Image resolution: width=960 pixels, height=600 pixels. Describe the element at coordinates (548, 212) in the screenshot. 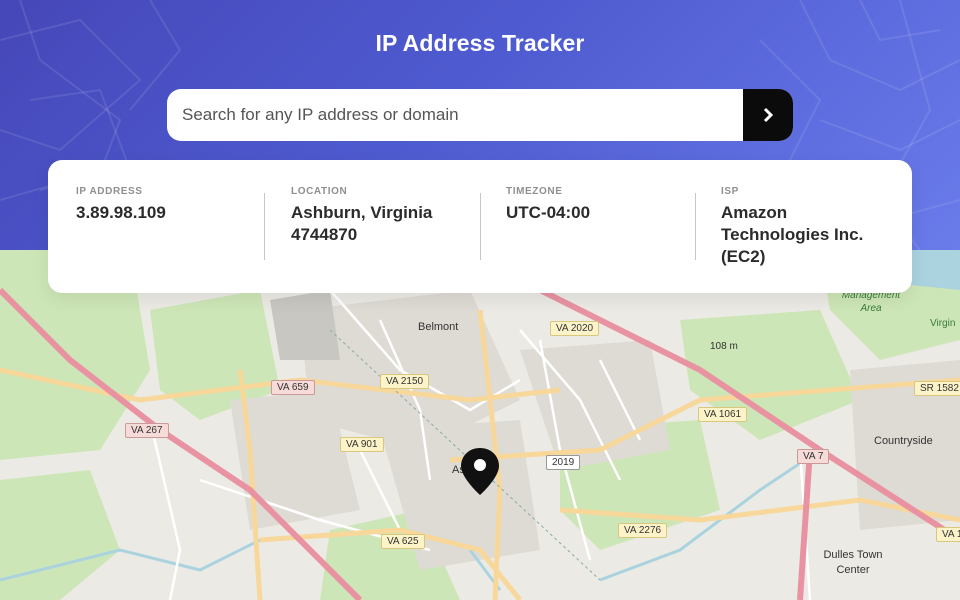

I see `timezone-value: UTC-04:00` at that location.